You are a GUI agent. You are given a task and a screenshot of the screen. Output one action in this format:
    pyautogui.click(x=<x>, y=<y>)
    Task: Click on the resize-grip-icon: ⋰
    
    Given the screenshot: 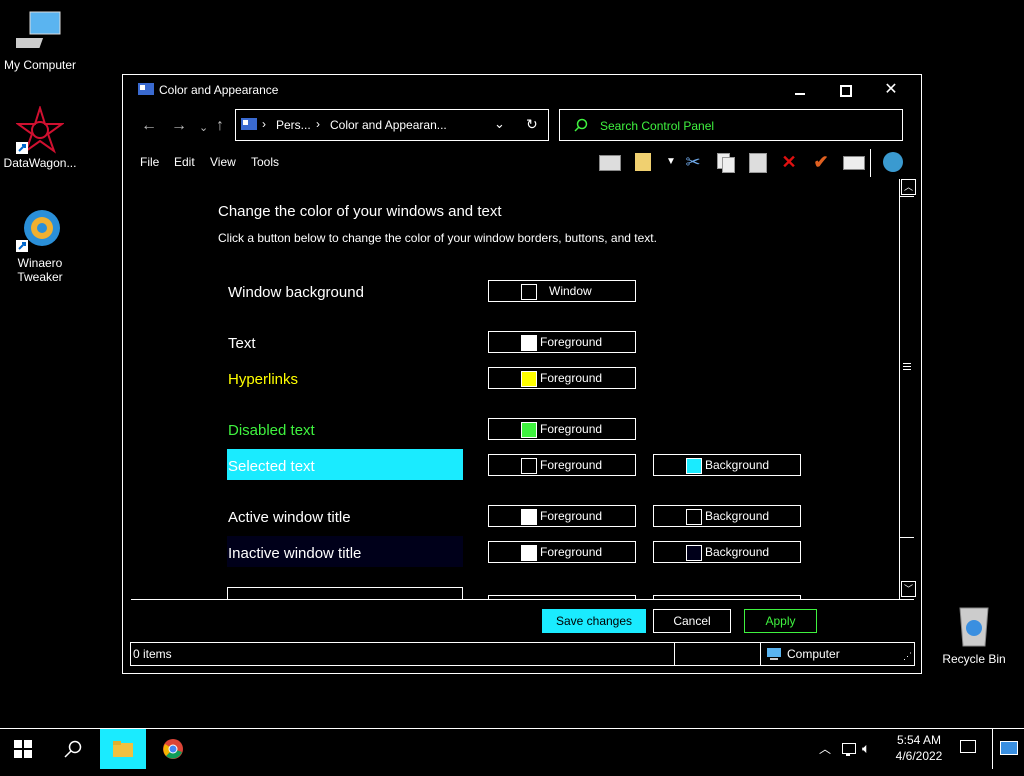 What is the action you would take?
    pyautogui.click(x=907, y=656)
    